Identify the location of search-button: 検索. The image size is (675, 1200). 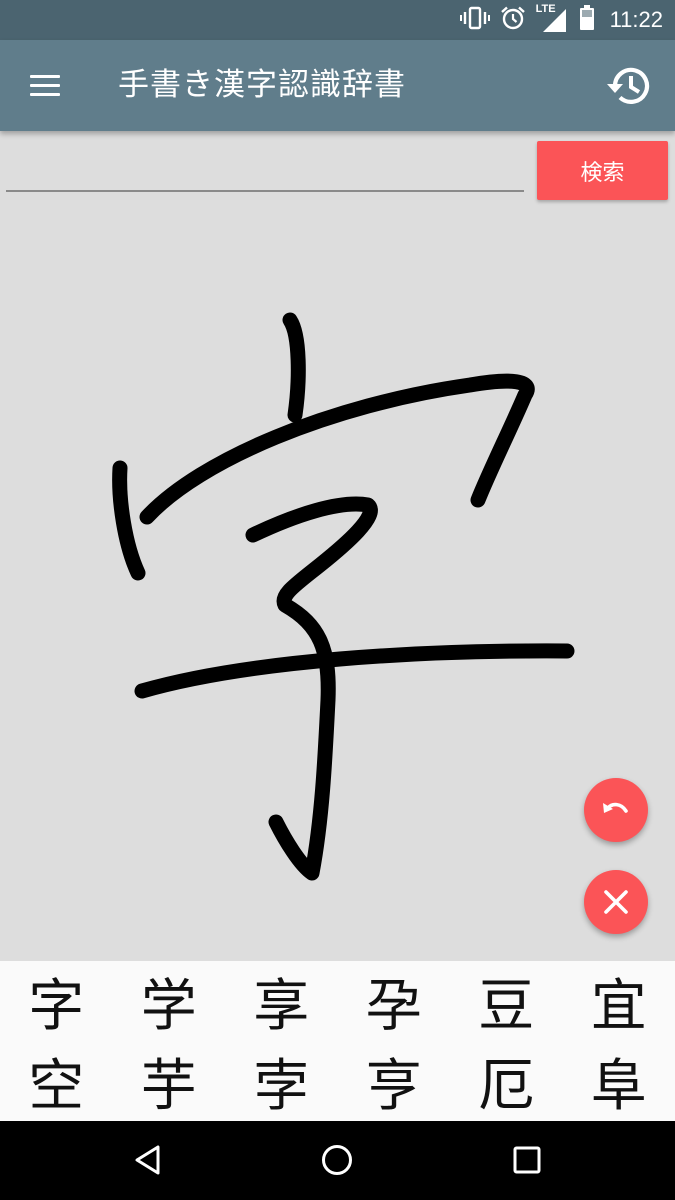
(602, 170).